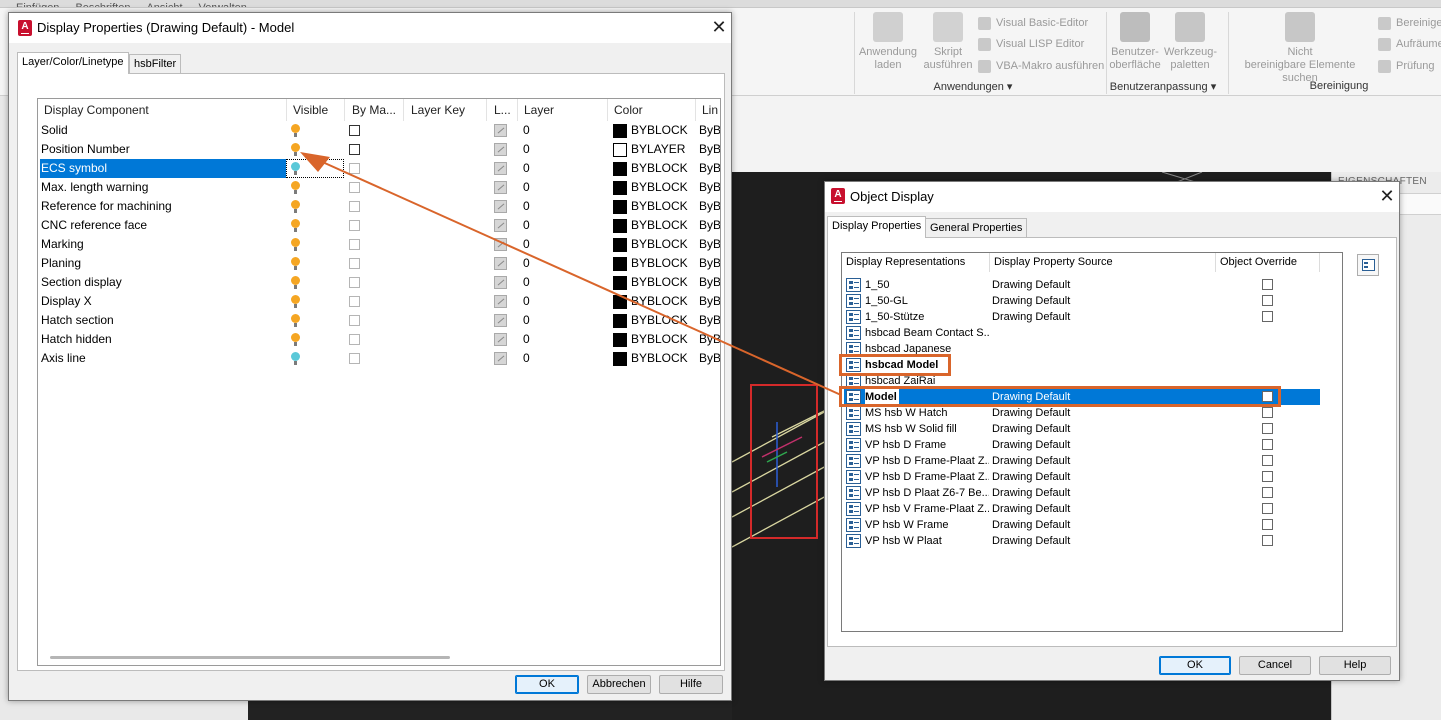  Describe the element at coordinates (1033, 23) in the screenshot. I see `ribbon-small-button: Visual Basic-Editor` at that location.